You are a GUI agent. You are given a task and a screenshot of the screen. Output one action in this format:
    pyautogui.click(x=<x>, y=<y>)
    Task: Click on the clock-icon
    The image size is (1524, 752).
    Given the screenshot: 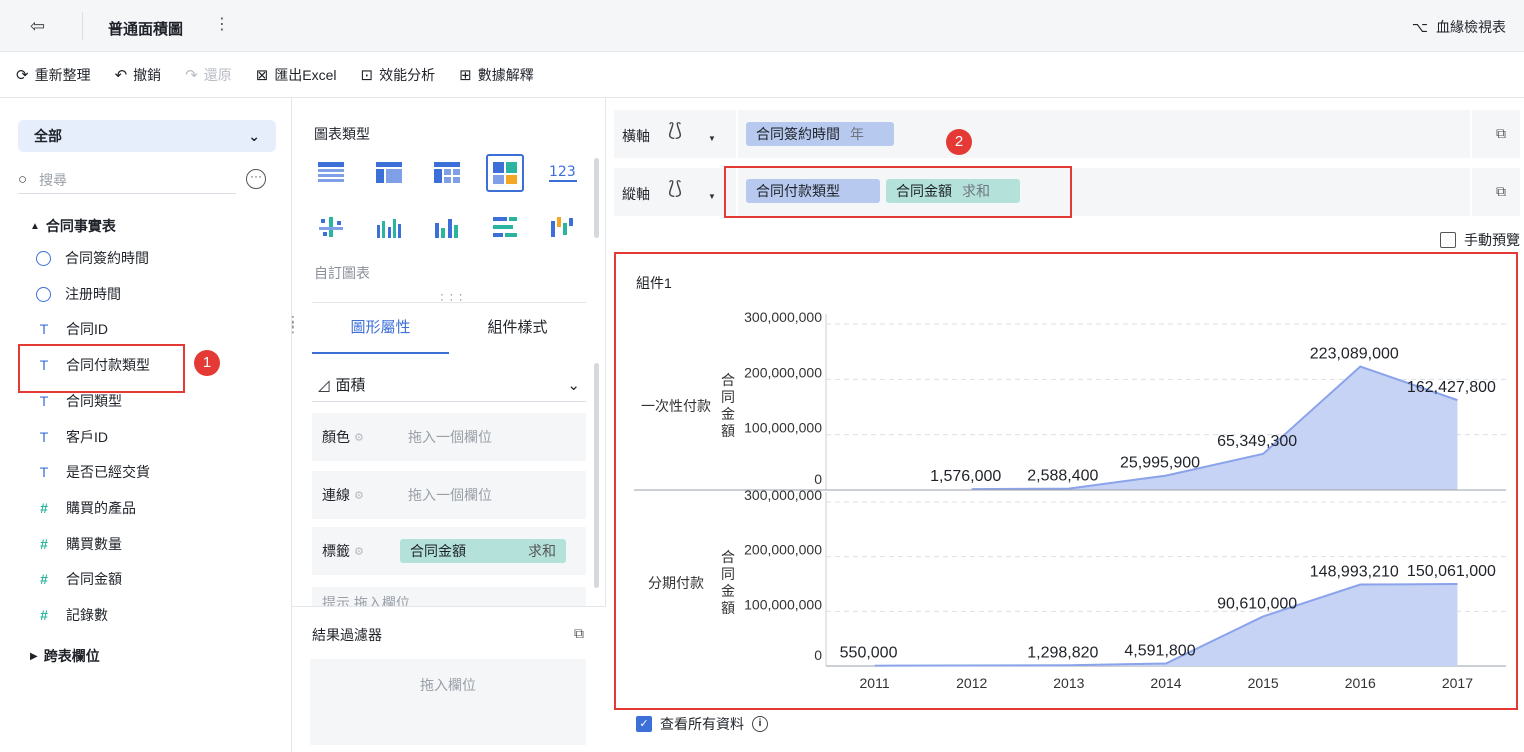 What is the action you would take?
    pyautogui.click(x=43, y=294)
    